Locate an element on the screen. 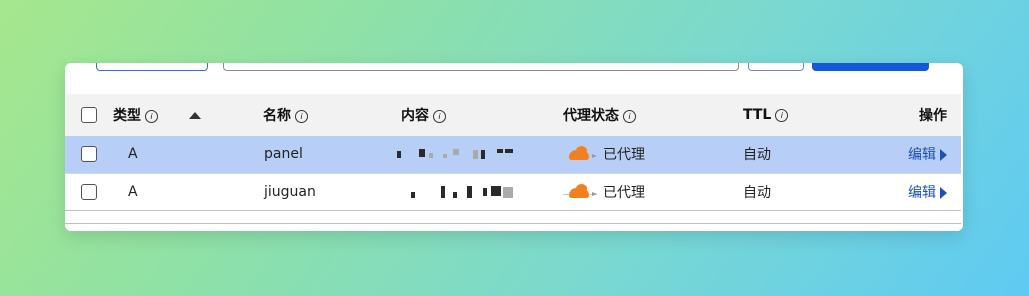 The height and width of the screenshot is (296, 1029). column-header-content: 内容 i is located at coordinates (480, 115).